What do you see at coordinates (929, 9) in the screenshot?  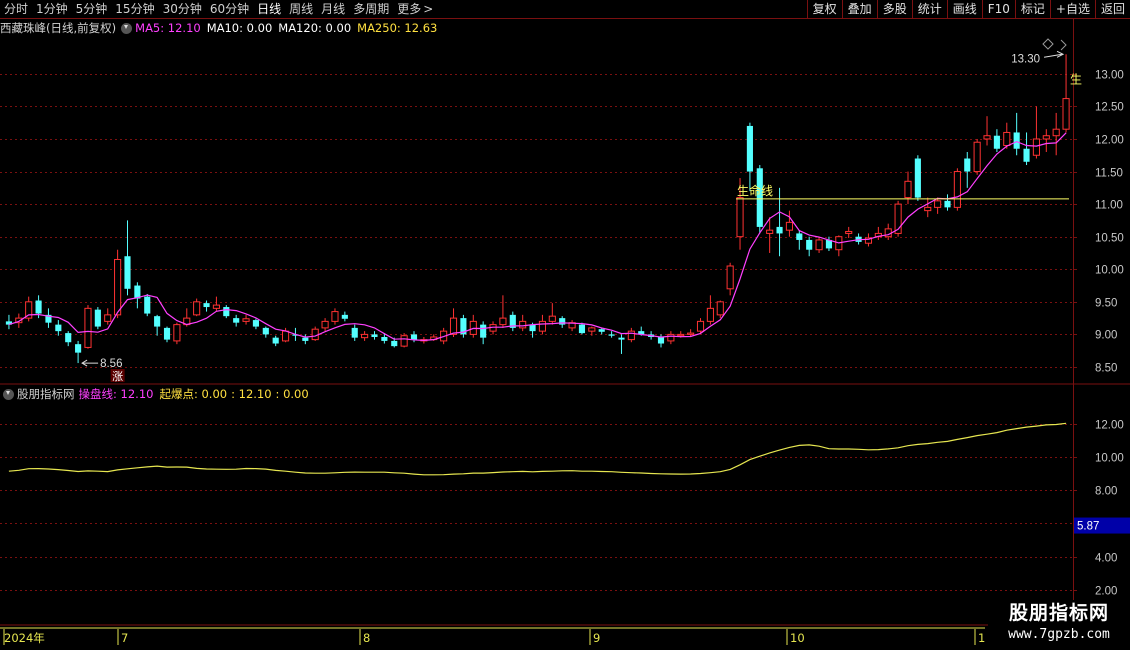 I see `statistics-button: 统计` at bounding box center [929, 9].